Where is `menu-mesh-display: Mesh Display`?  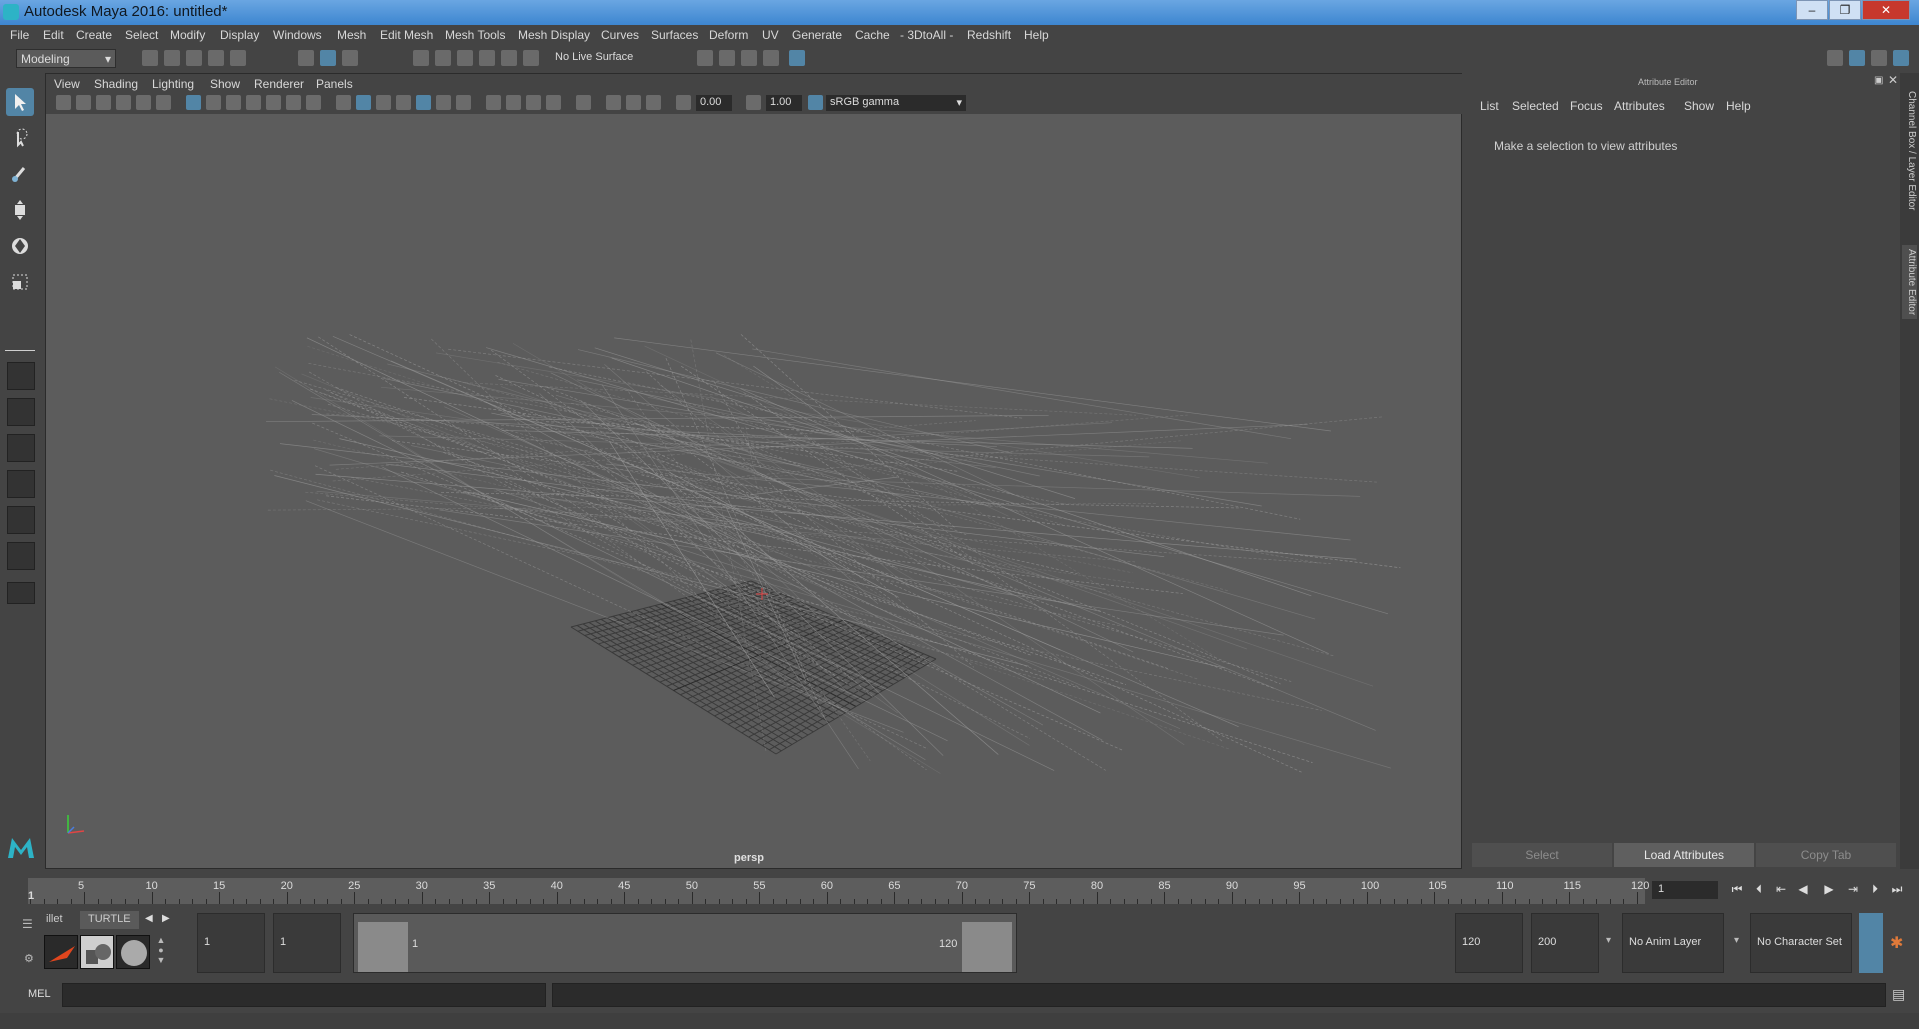 menu-mesh-display: Mesh Display is located at coordinates (554, 35).